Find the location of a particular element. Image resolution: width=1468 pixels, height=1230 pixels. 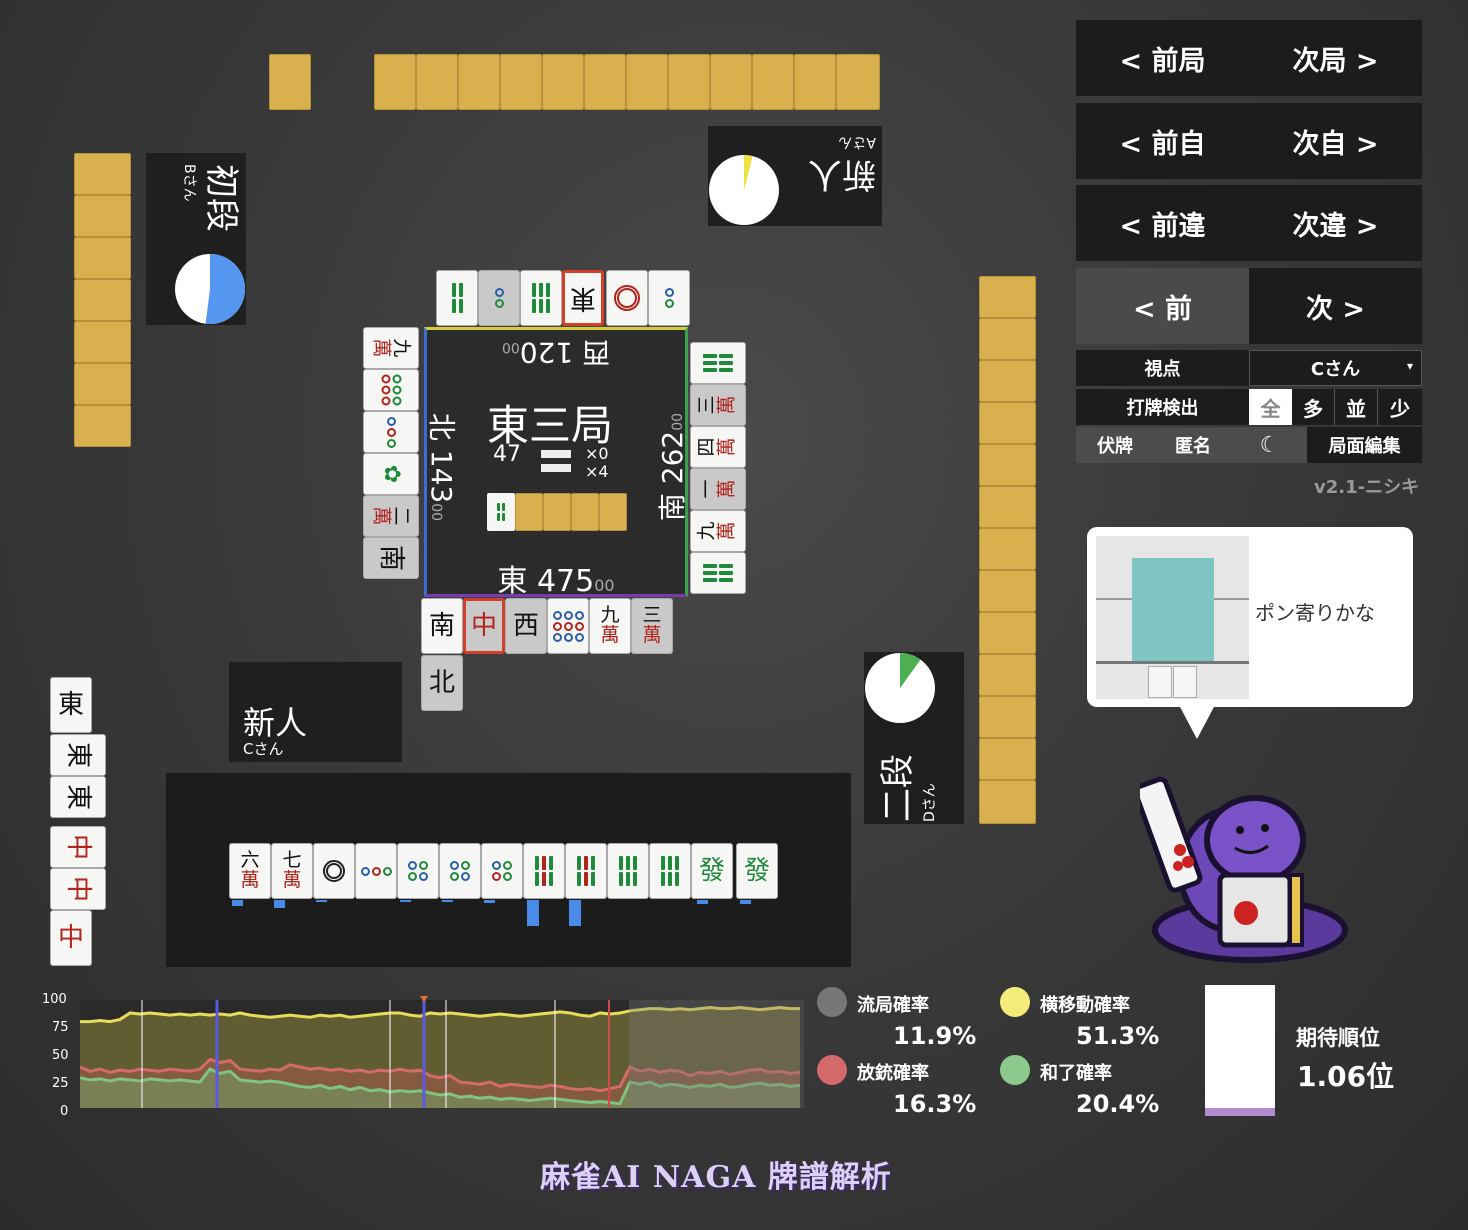

ytick-label: 50 is located at coordinates (60, 1055).